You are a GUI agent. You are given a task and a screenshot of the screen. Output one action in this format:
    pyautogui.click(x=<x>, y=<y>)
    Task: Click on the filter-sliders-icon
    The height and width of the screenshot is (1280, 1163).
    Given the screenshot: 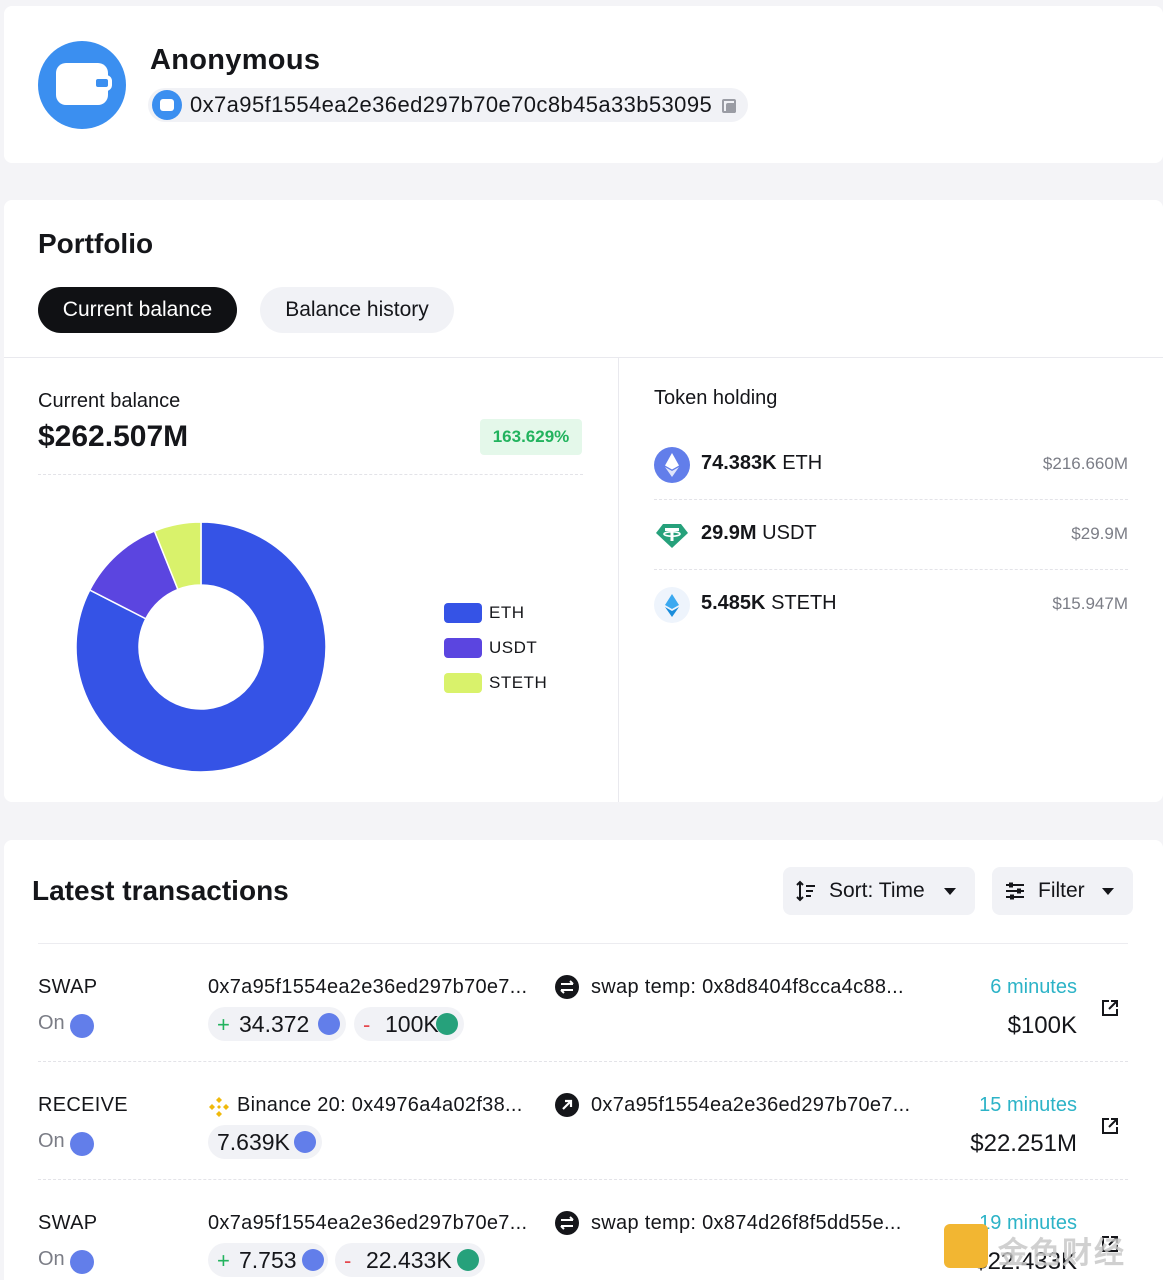 What is the action you would take?
    pyautogui.click(x=1015, y=891)
    